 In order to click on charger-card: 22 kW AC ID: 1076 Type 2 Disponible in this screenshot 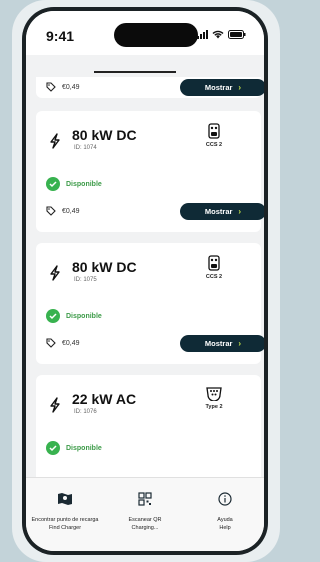, I will do `click(148, 426)`.